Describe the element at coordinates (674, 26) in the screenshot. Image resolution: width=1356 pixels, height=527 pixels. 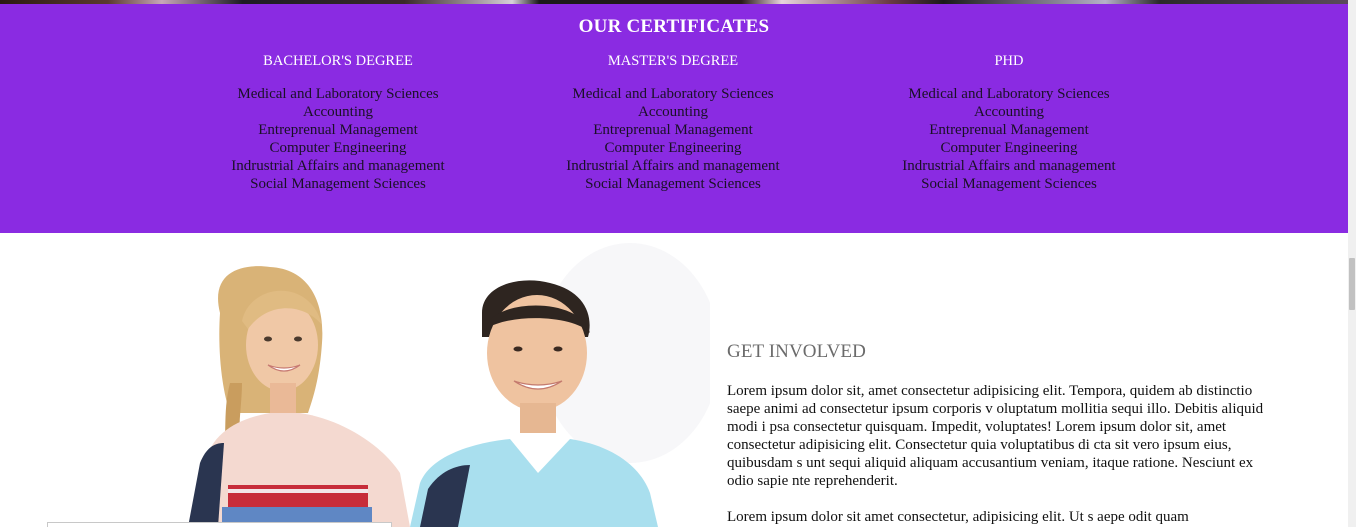
I see `certificates-title: OUR CERTIFICATES` at that location.